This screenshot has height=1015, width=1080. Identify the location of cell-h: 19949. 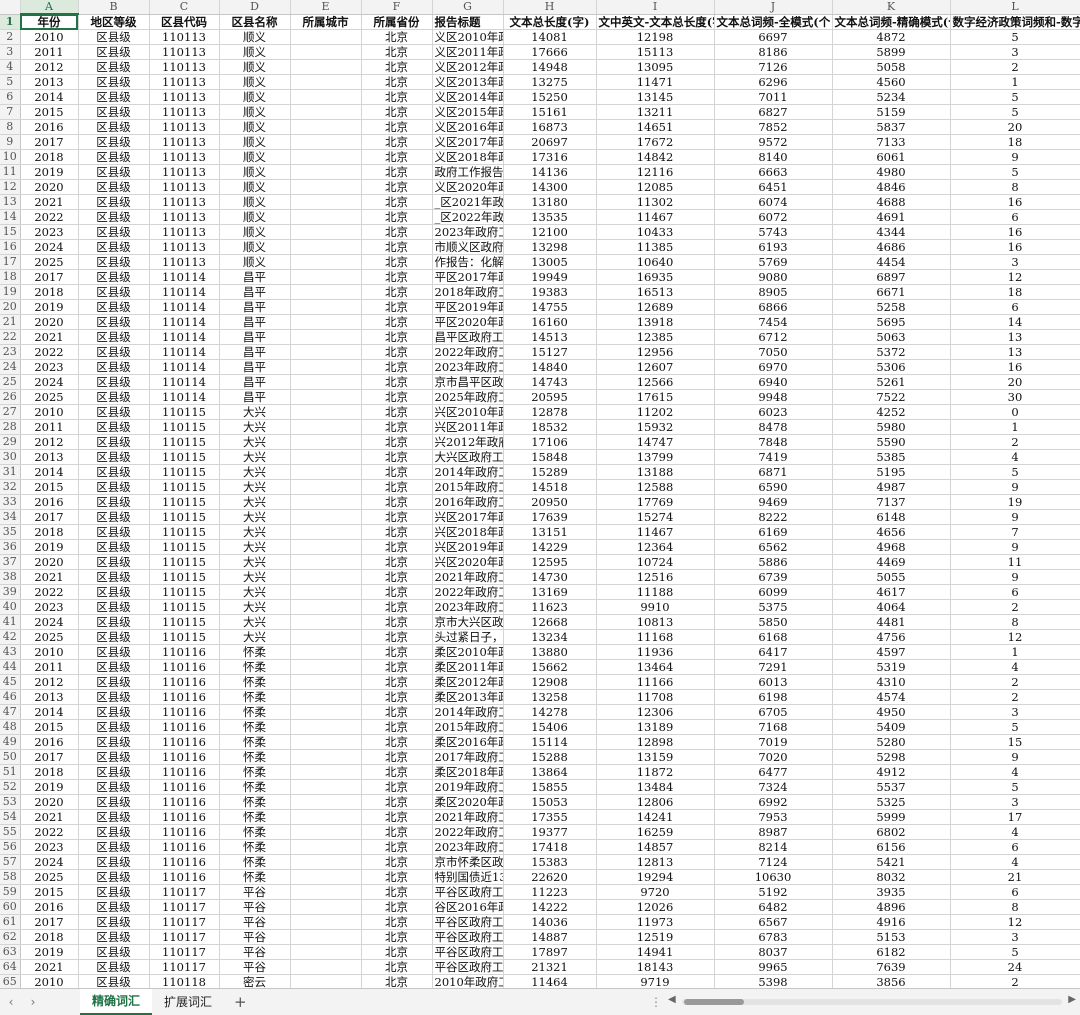
(550, 277).